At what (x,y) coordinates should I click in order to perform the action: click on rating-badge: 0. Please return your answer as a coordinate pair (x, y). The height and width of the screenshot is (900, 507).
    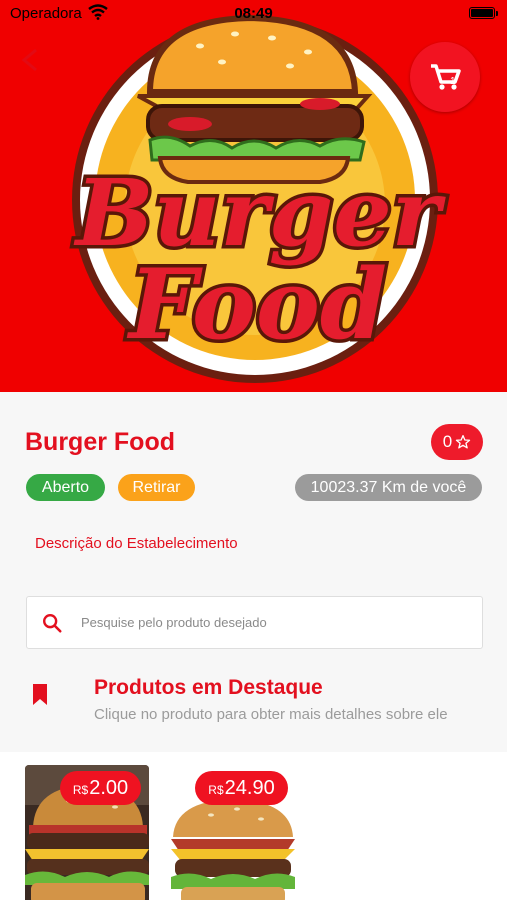
    Looking at the image, I should click on (457, 442).